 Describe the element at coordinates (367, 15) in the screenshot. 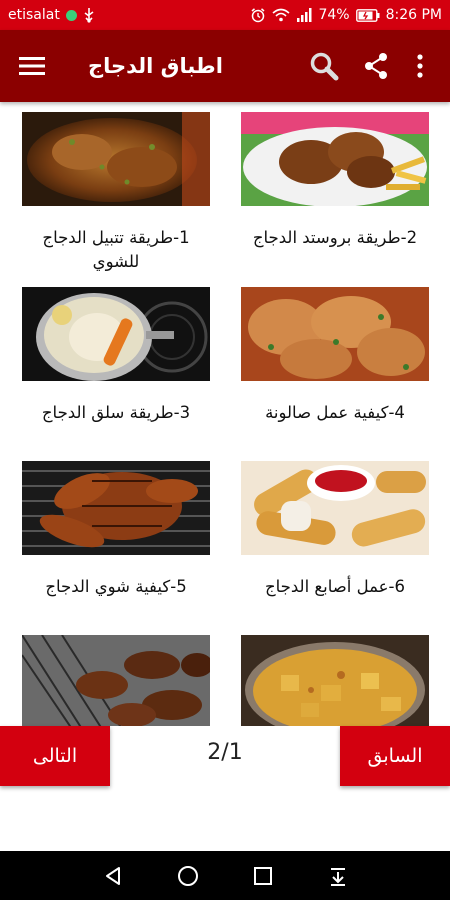

I see `battery-icon` at that location.